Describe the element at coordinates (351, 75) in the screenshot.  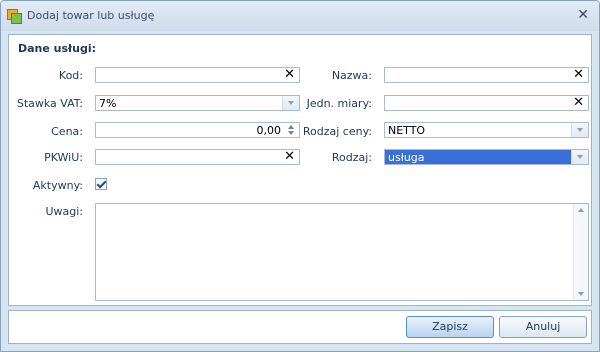
I see `nazwa-label: Nazwa:` at that location.